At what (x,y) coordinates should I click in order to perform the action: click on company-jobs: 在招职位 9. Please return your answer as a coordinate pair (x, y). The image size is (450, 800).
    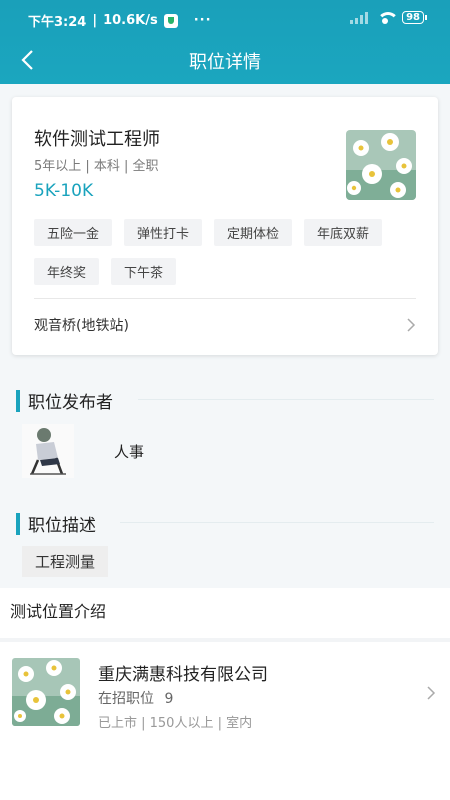
    Looking at the image, I should click on (135, 698).